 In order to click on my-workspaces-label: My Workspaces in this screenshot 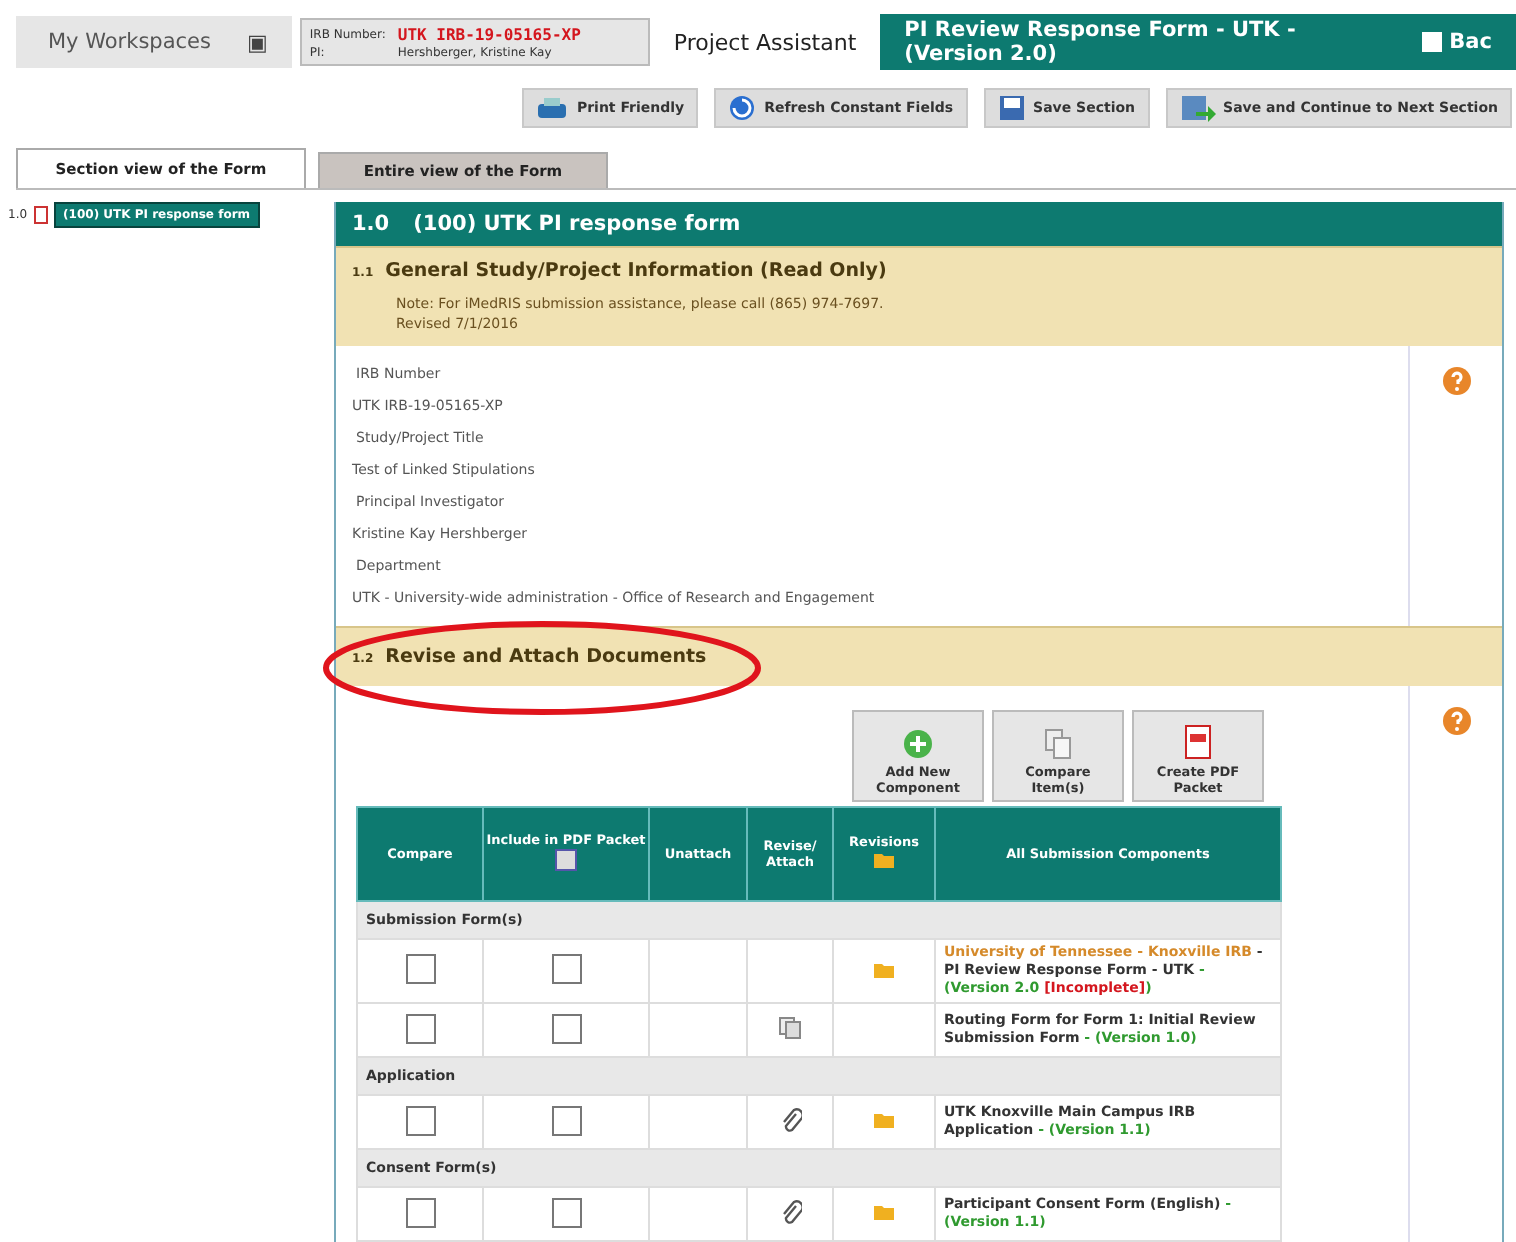, I will do `click(129, 42)`.